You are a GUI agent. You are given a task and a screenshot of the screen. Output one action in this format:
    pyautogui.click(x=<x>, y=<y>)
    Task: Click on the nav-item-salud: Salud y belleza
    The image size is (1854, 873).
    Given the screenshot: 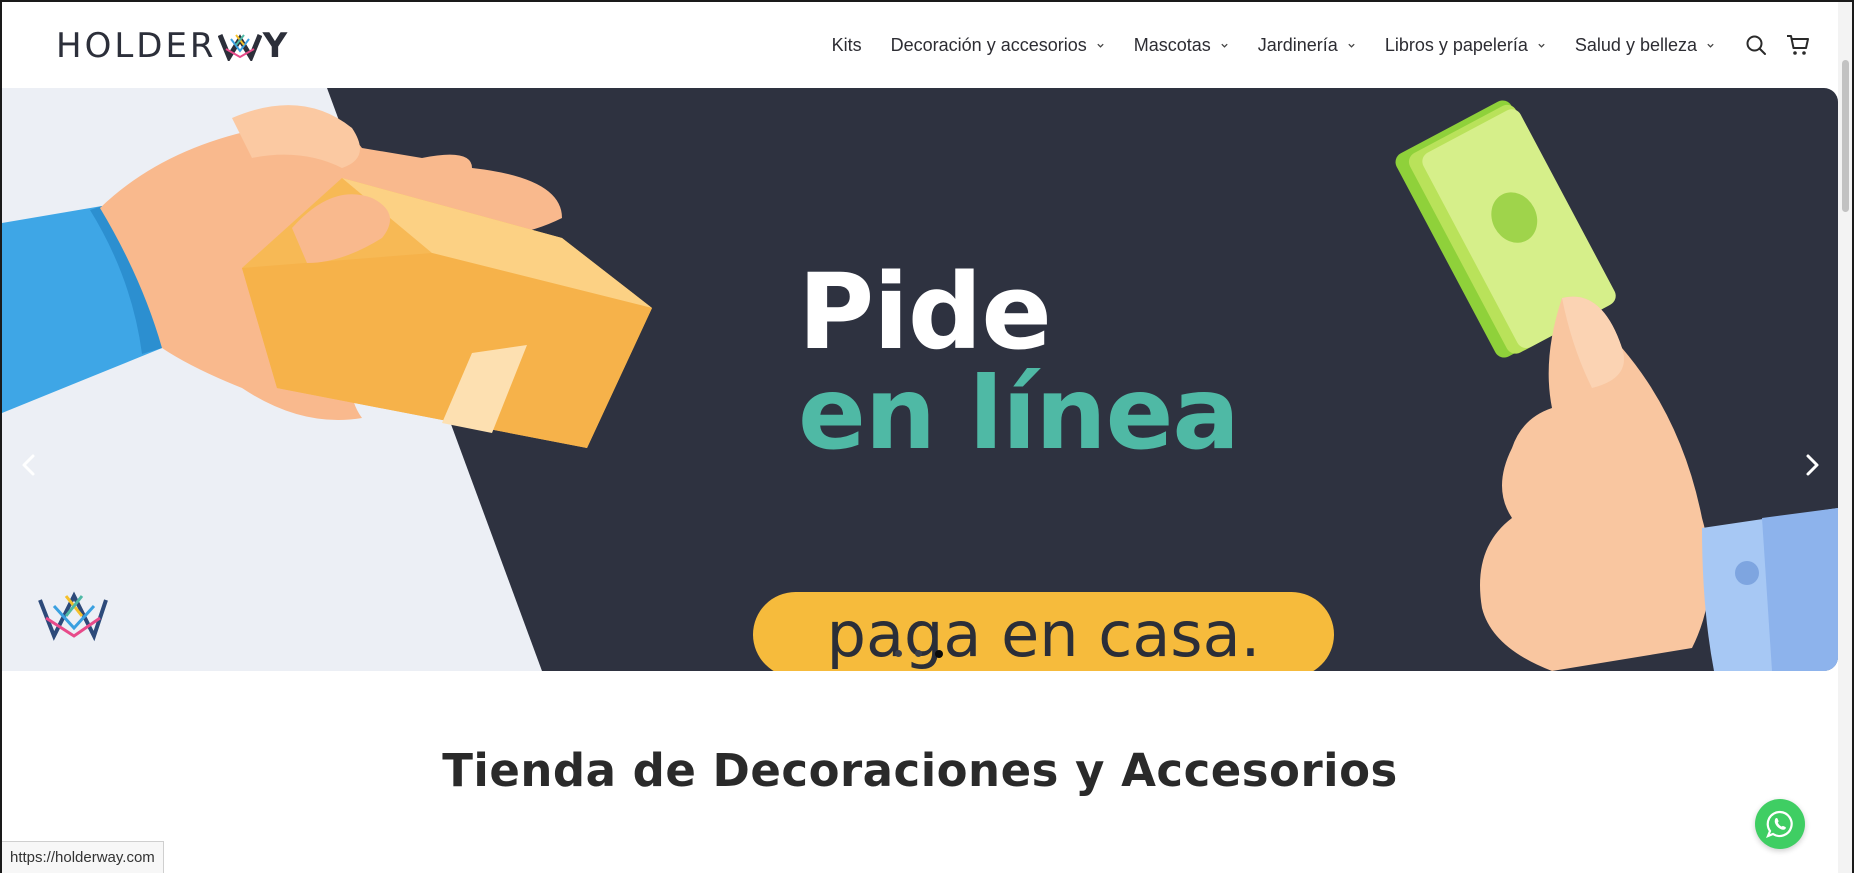 What is the action you would take?
    pyautogui.click(x=1645, y=45)
    